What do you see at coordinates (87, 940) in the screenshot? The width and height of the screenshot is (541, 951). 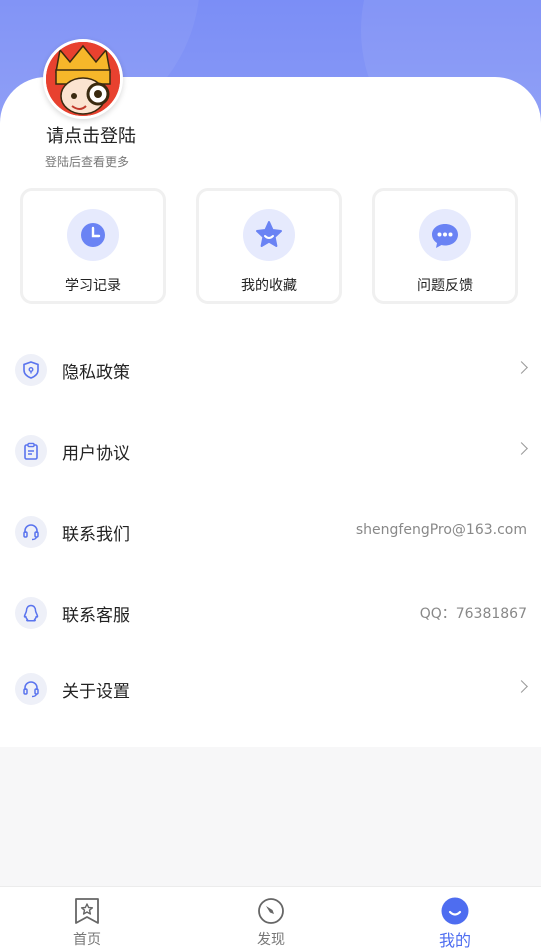 I see `tab-label: 首页` at bounding box center [87, 940].